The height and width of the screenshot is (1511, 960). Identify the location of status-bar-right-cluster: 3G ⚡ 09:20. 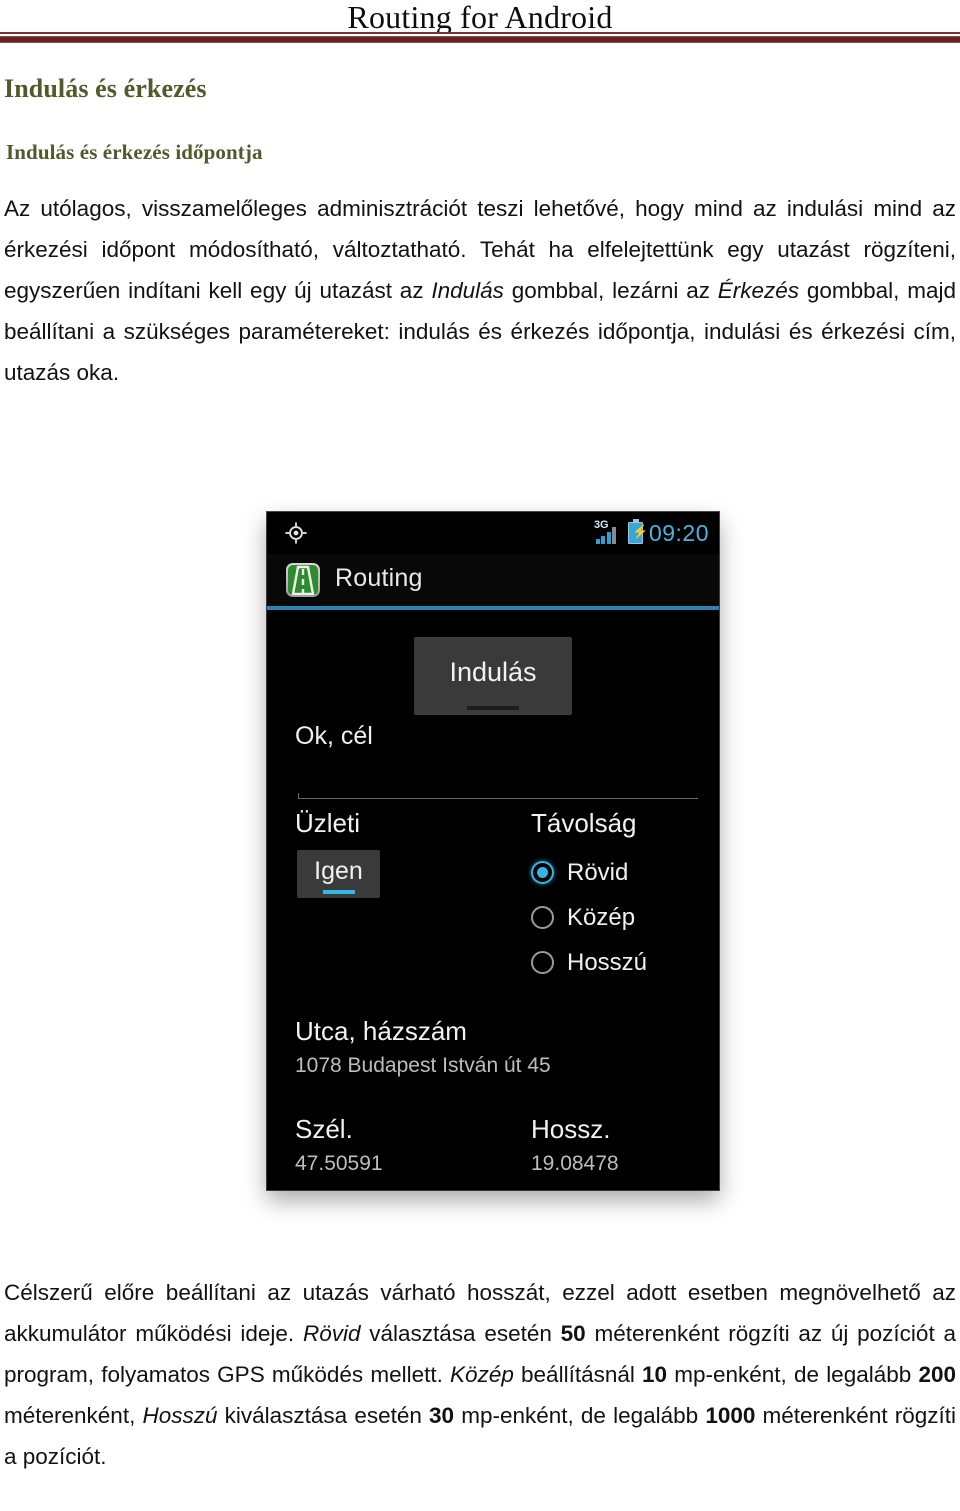
(651, 533).